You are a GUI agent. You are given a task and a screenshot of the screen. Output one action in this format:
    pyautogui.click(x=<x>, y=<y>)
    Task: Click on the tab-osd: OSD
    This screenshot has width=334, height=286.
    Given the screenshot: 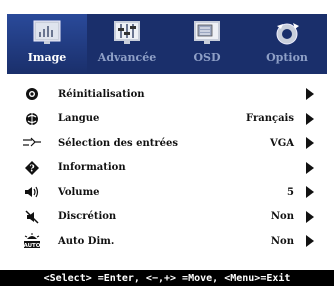 What is the action you would take?
    pyautogui.click(x=207, y=44)
    